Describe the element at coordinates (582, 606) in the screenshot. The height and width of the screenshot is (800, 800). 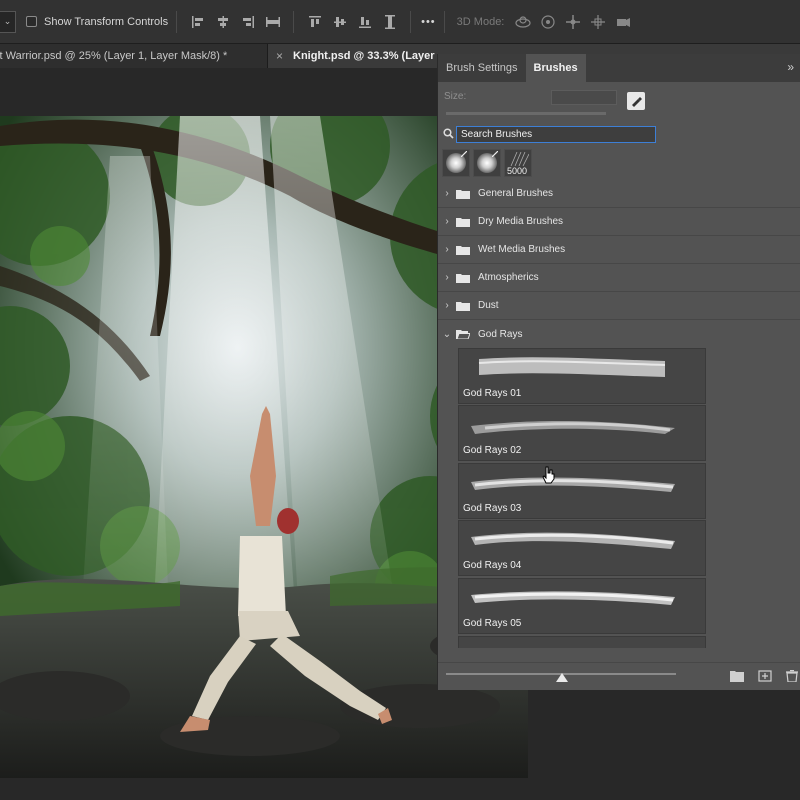
I see `brush-item-god-rays-05: God Rays 05` at that location.